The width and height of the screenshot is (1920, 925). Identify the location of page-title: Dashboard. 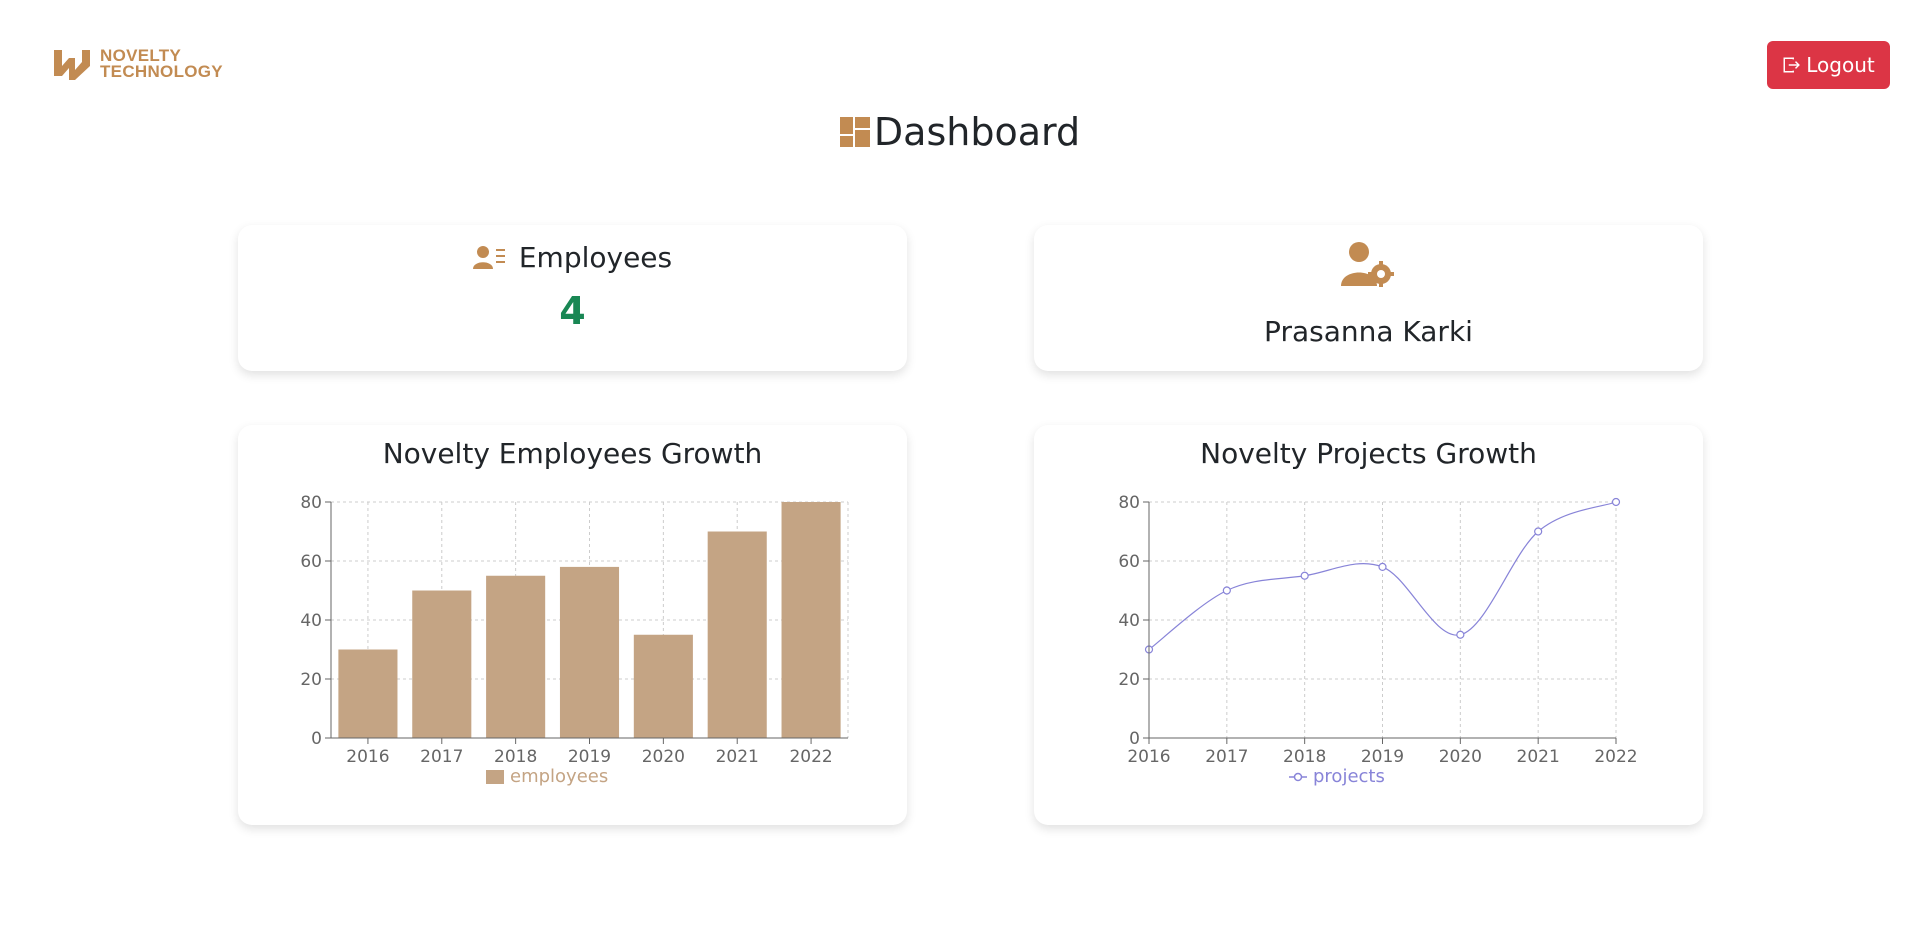
(960, 132).